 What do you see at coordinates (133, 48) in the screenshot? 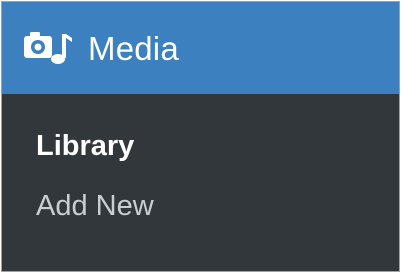
I see `menu-title: Media` at bounding box center [133, 48].